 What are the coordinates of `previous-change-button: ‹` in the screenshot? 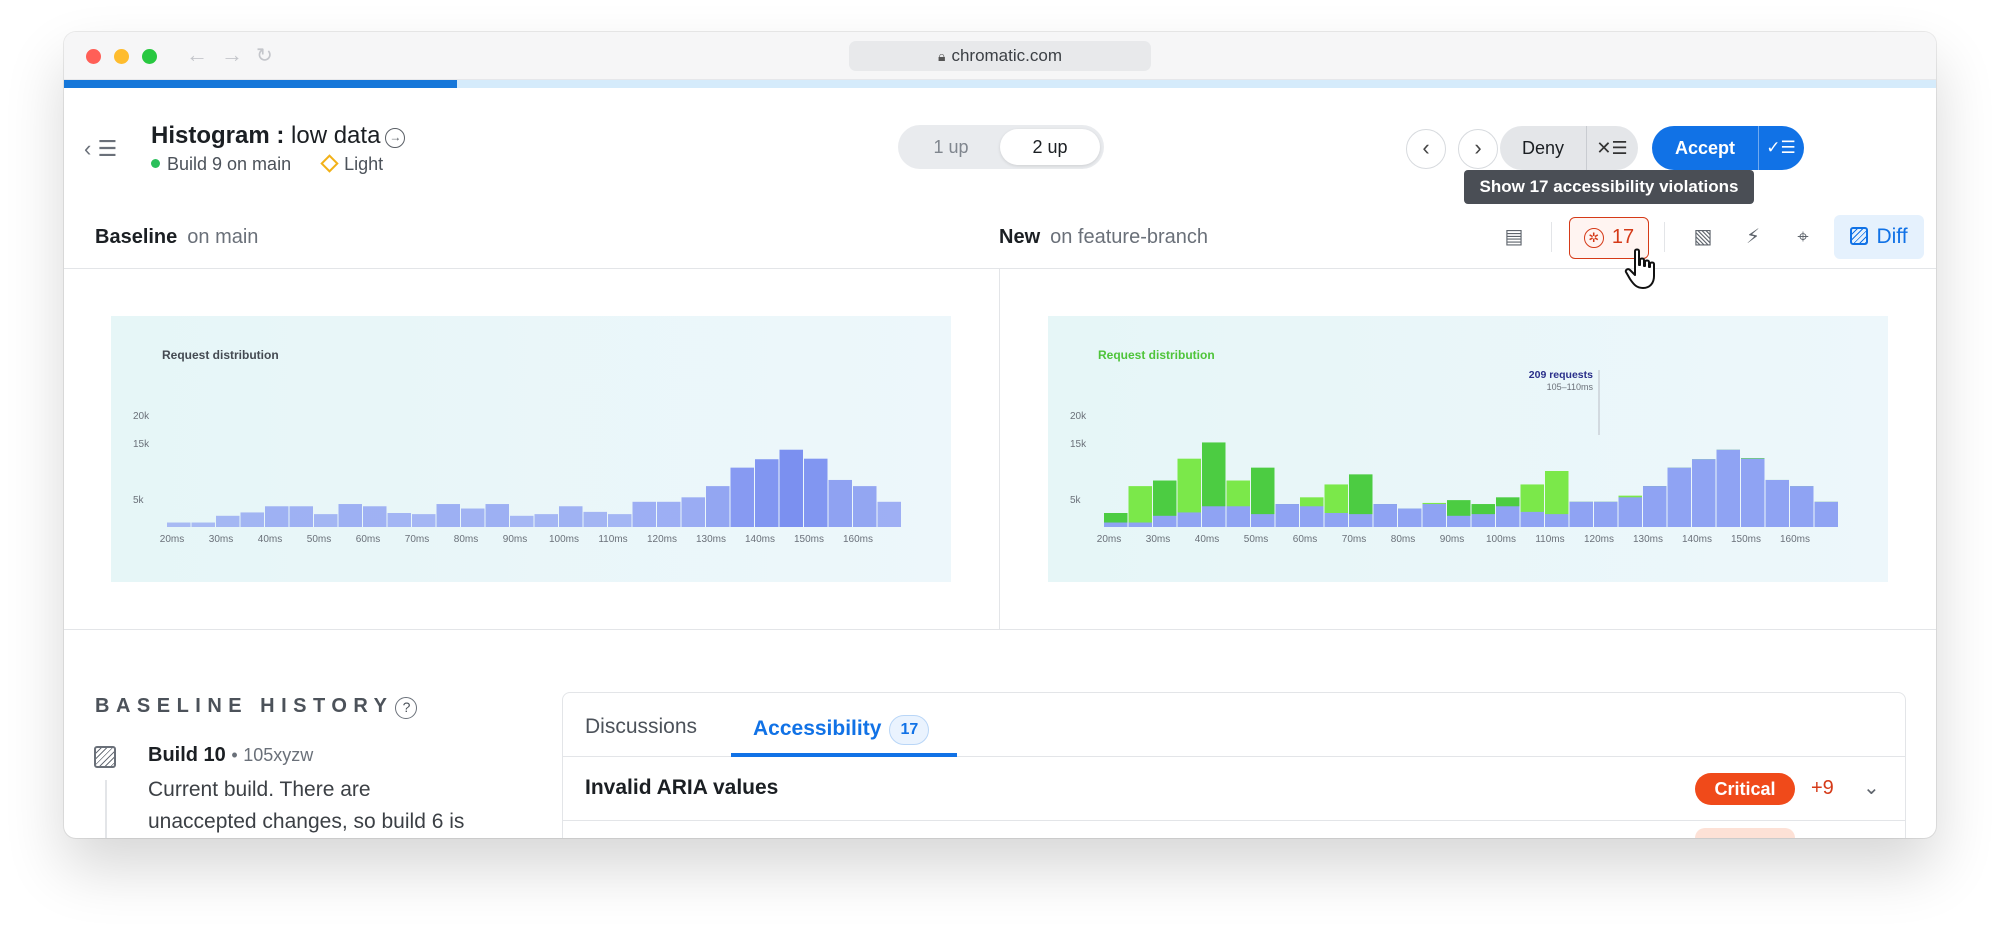 It's located at (1426, 149).